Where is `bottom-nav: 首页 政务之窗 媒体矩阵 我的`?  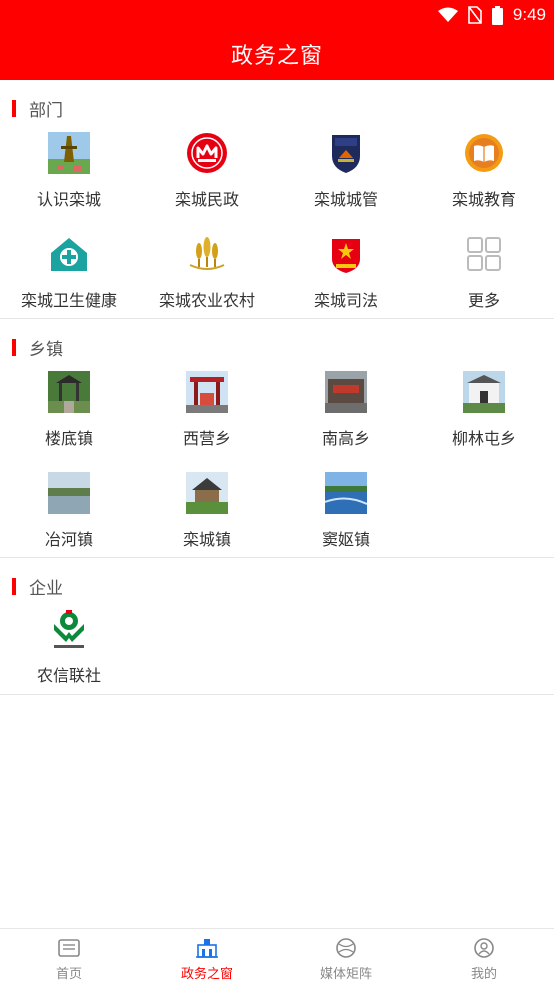
bottom-nav: 首页 政务之窗 媒体矩阵 我的 is located at coordinates (277, 957).